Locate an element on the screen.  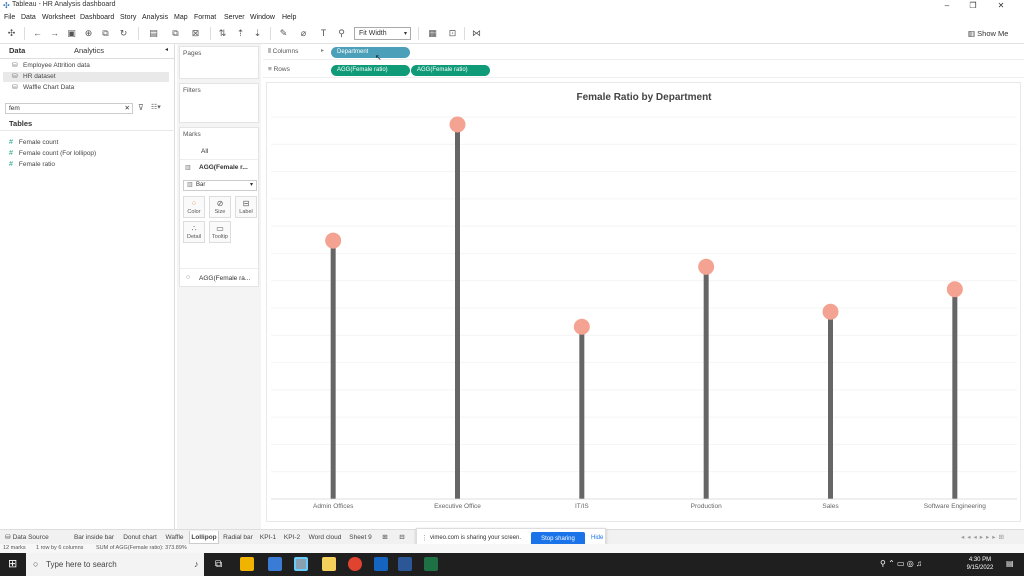
sort-ascending-icon: ⇡ is located at coordinates (240, 33).